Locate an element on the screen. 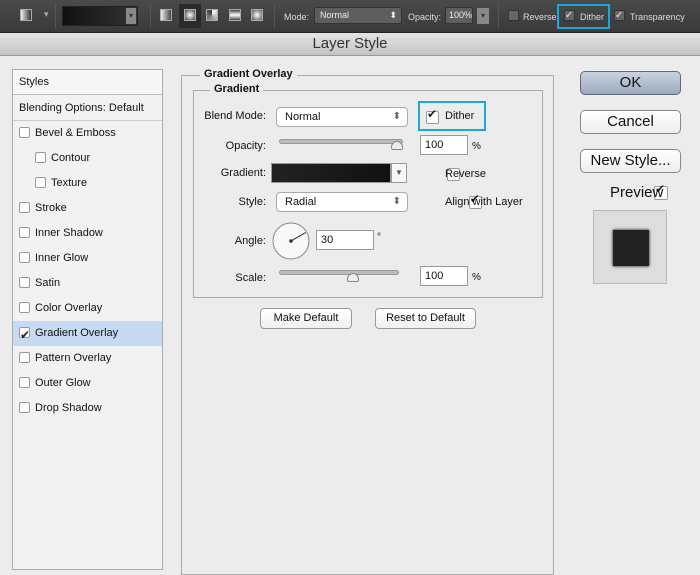 The width and height of the screenshot is (700, 575). opacity-value: 100% is located at coordinates (461, 15).